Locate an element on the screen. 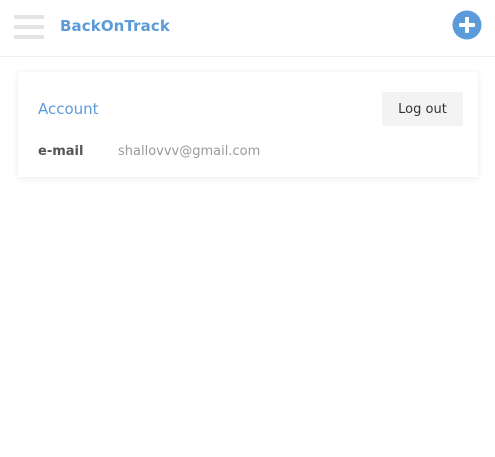 The height and width of the screenshot is (457, 495). account-title: Account is located at coordinates (68, 109).